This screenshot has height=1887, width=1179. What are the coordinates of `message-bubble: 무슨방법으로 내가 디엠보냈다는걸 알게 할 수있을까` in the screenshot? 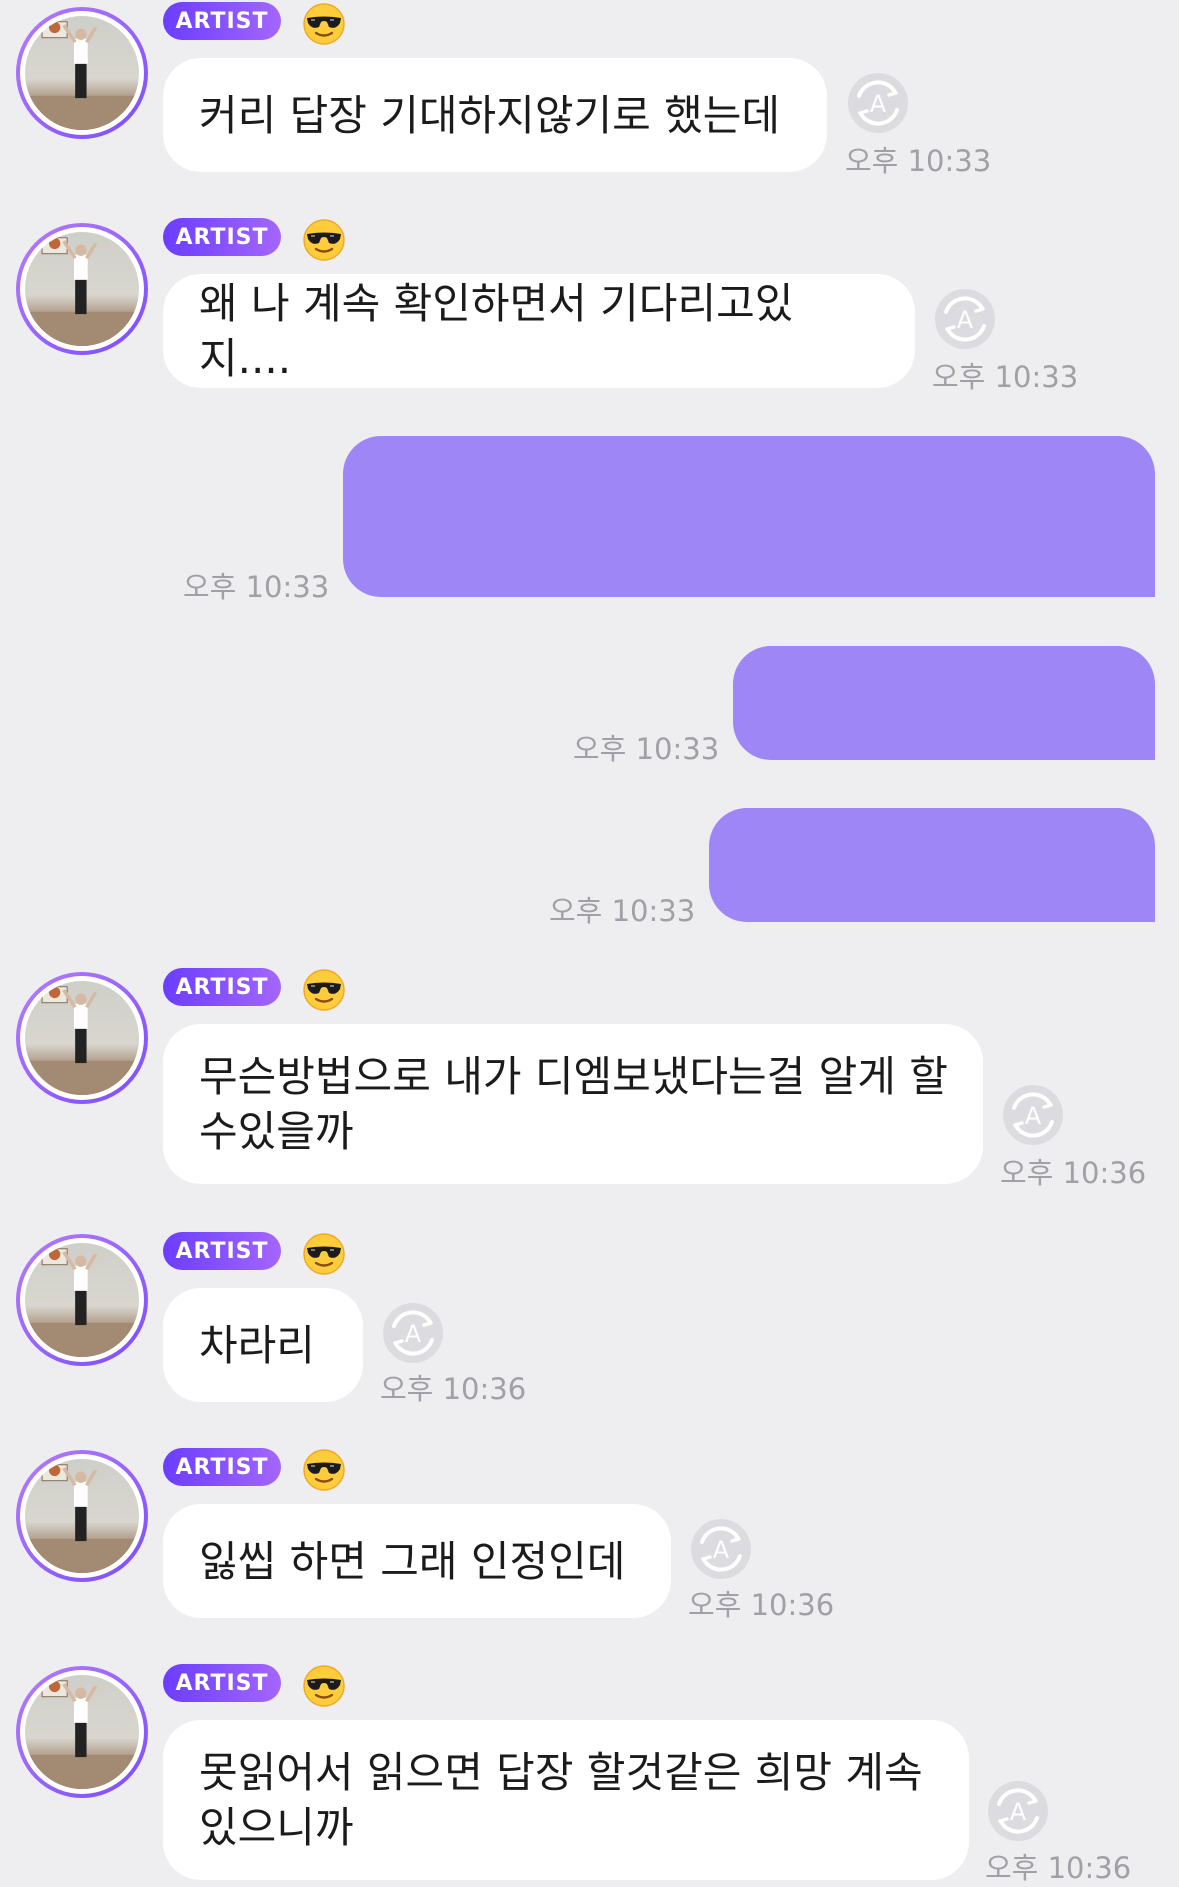 It's located at (573, 1104).